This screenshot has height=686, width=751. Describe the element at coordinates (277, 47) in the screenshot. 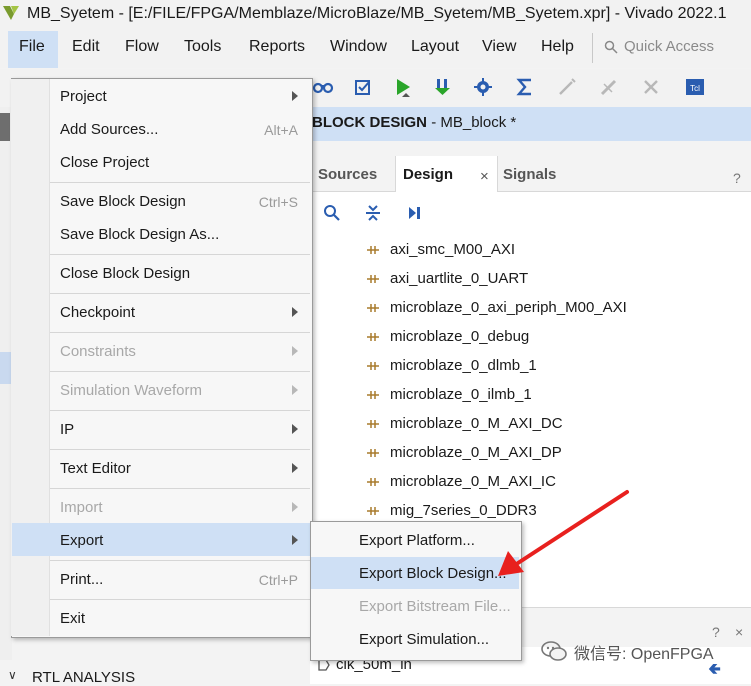

I see `menu-reports: Reports` at that location.